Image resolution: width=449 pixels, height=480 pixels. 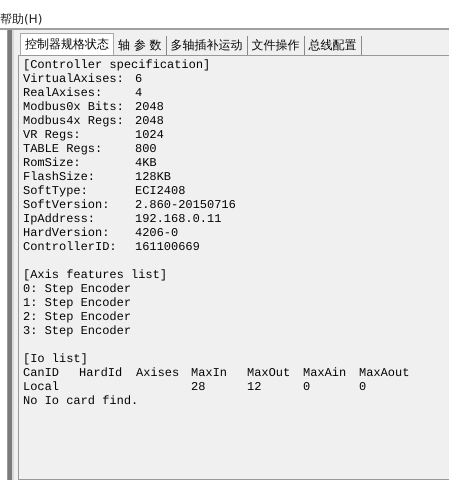 What do you see at coordinates (77, 289) in the screenshot?
I see `axis-line: 0: Step Encoder` at bounding box center [77, 289].